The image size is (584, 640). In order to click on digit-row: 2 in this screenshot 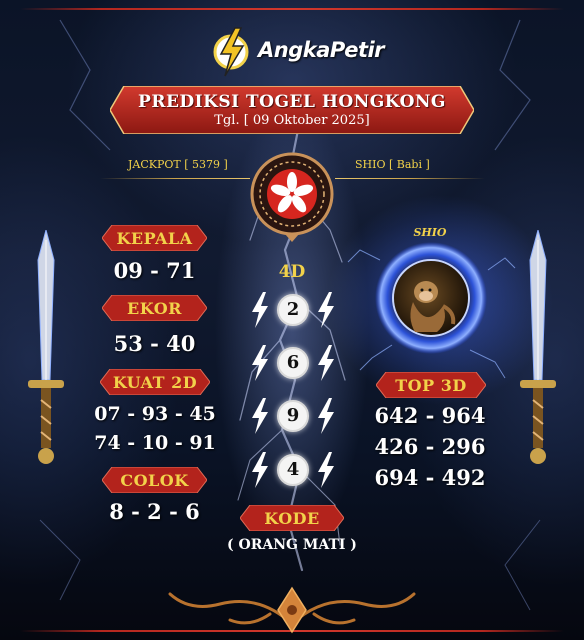, I will do `click(293, 310)`.